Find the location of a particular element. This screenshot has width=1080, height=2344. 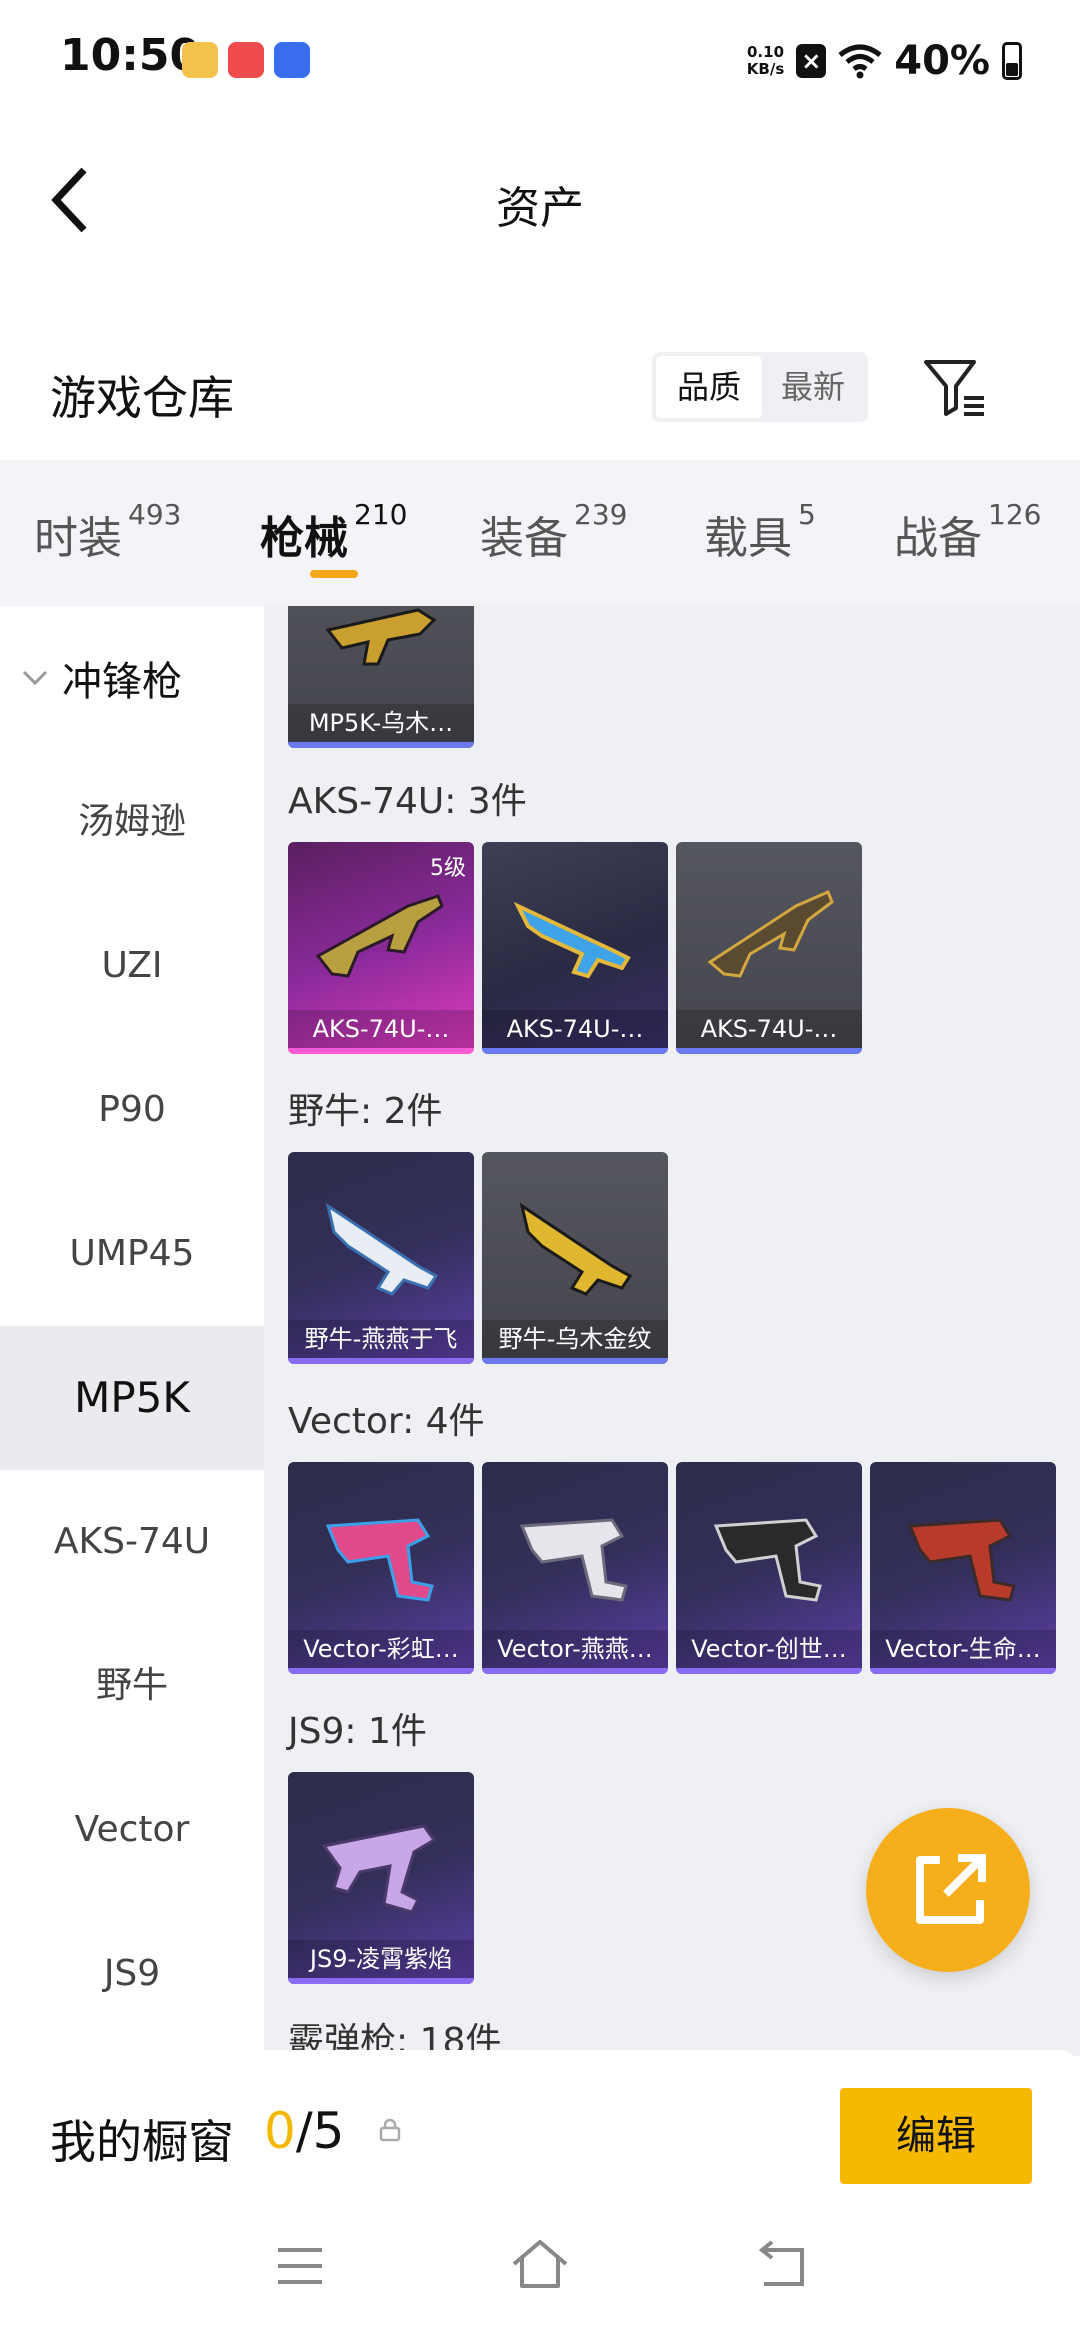

back-nav-icon is located at coordinates (781, 2265).